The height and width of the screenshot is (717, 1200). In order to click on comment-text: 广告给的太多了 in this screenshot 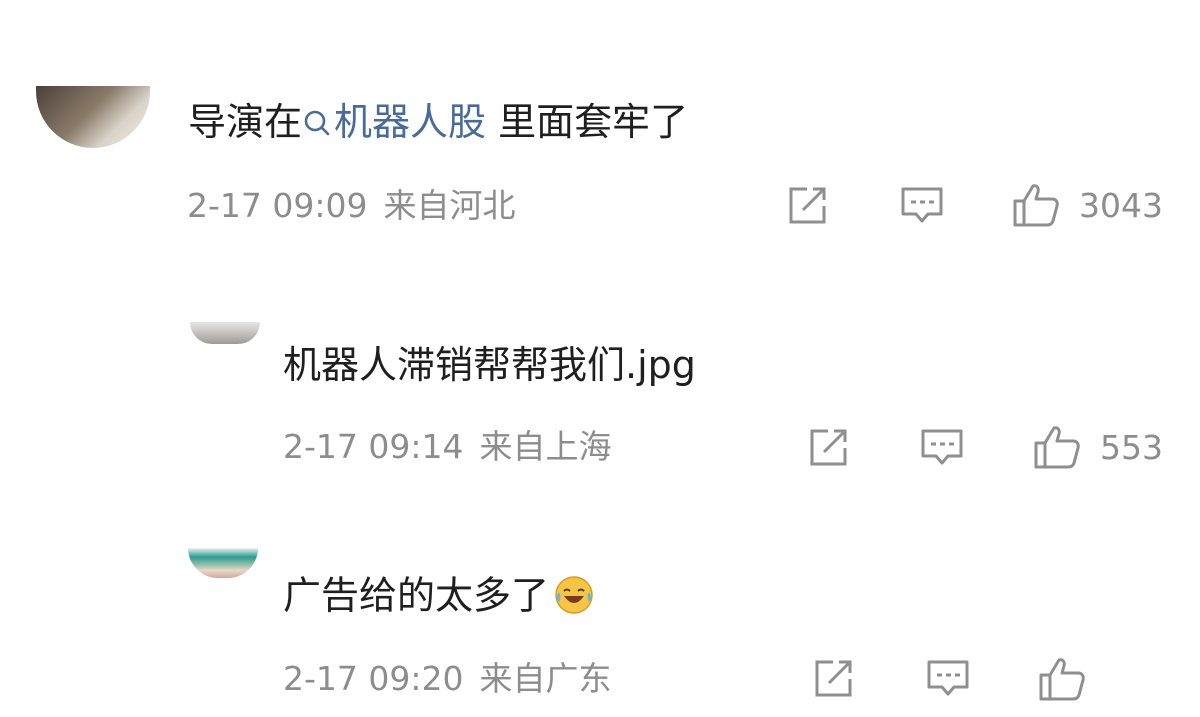, I will do `click(439, 598)`.